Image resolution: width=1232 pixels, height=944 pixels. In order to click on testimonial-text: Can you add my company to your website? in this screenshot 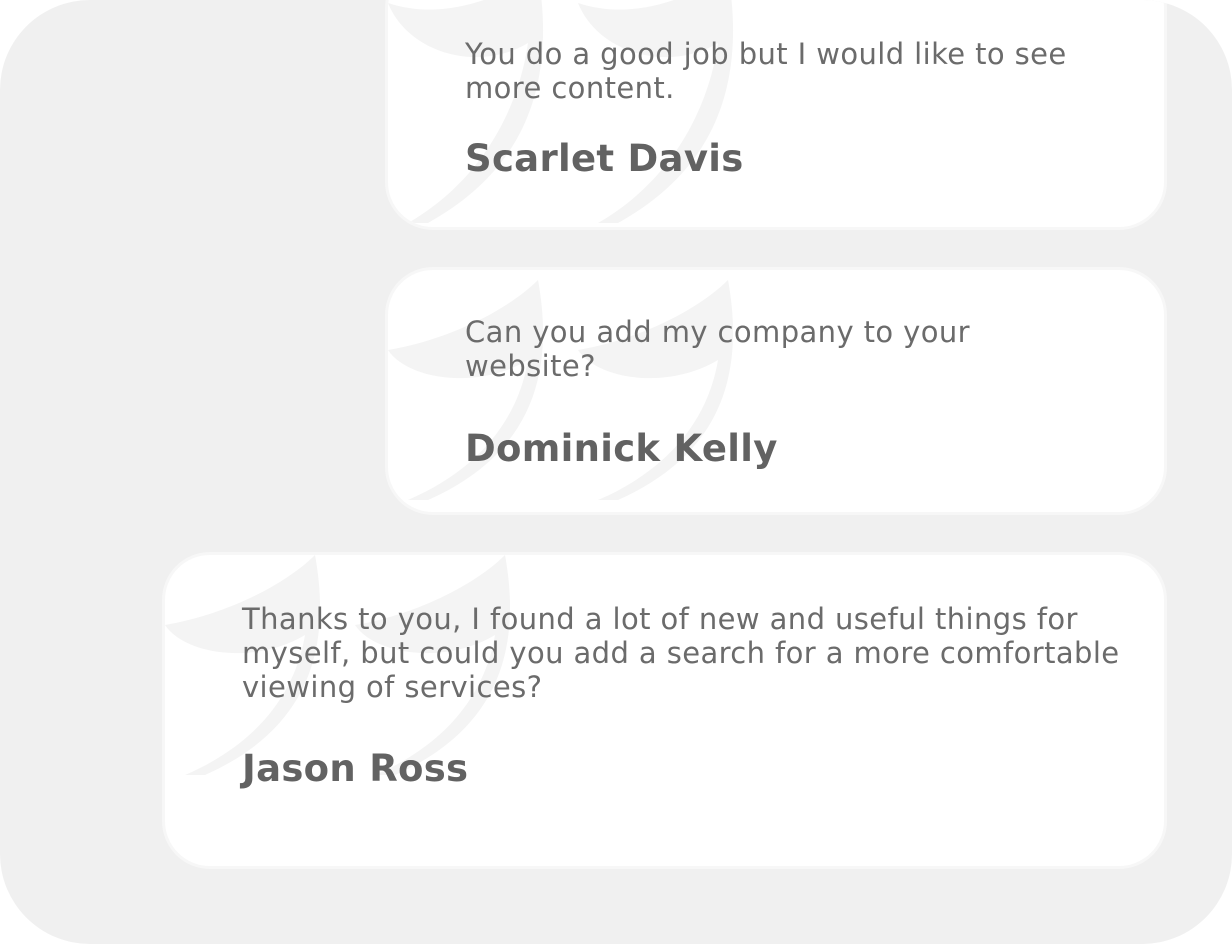, I will do `click(717, 349)`.